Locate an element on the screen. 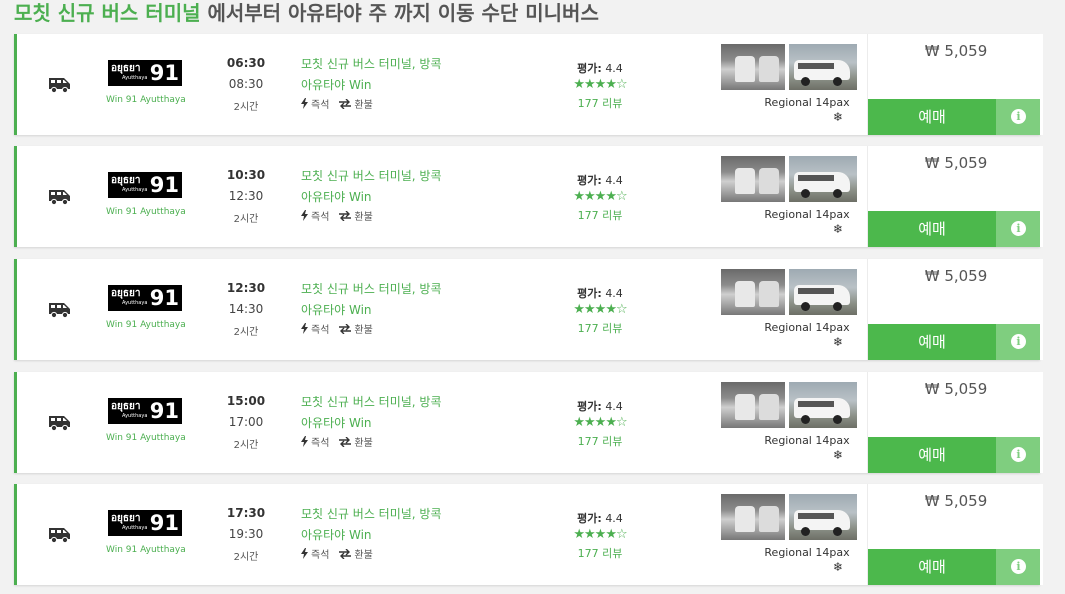  origin-link: 모칫 신규 버스 터미널 is located at coordinates (107, 13).